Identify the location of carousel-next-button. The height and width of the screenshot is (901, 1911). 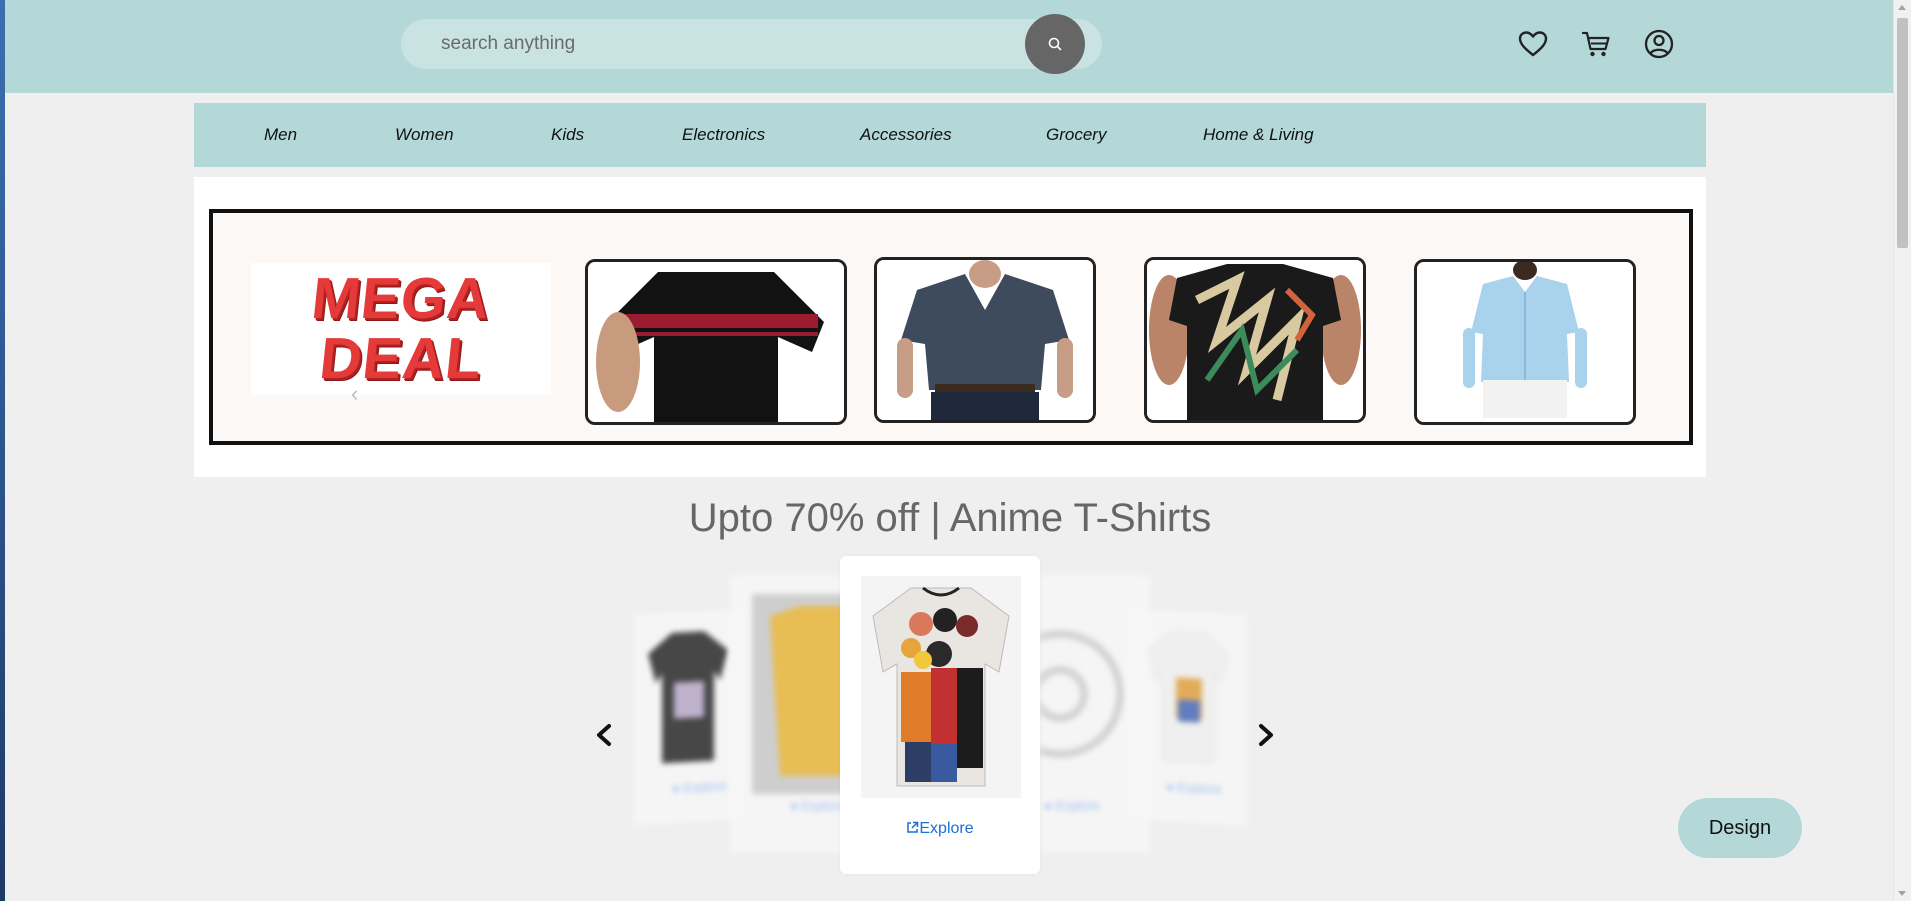
(1266, 735).